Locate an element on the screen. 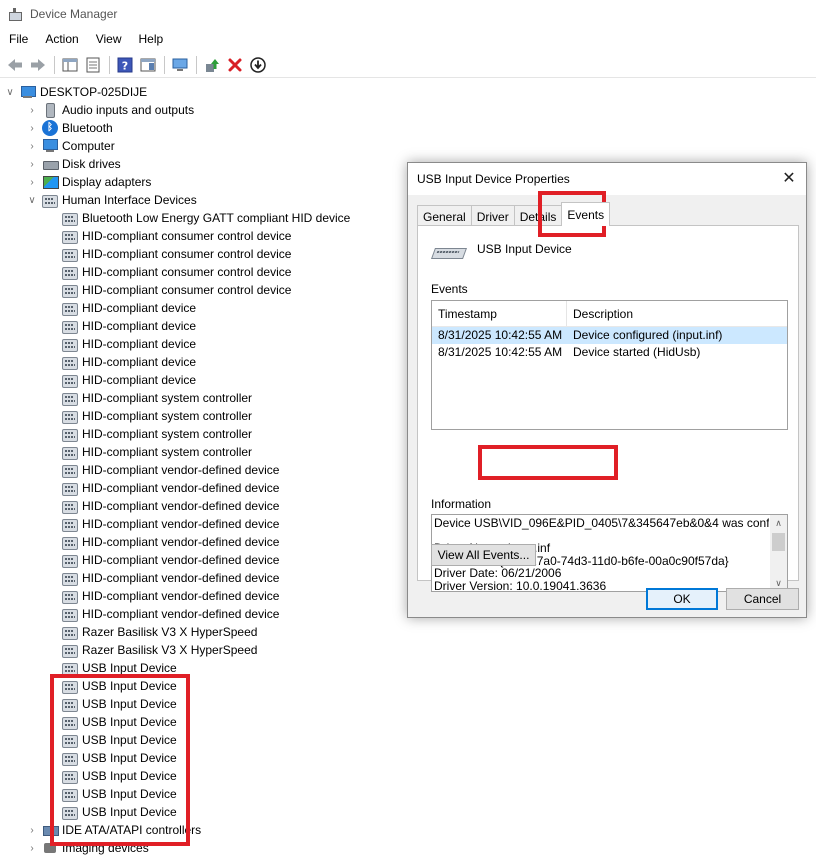 The height and width of the screenshot is (867, 816). tree-category-display-adapters: › Display adapters is located at coordinates (88, 182).